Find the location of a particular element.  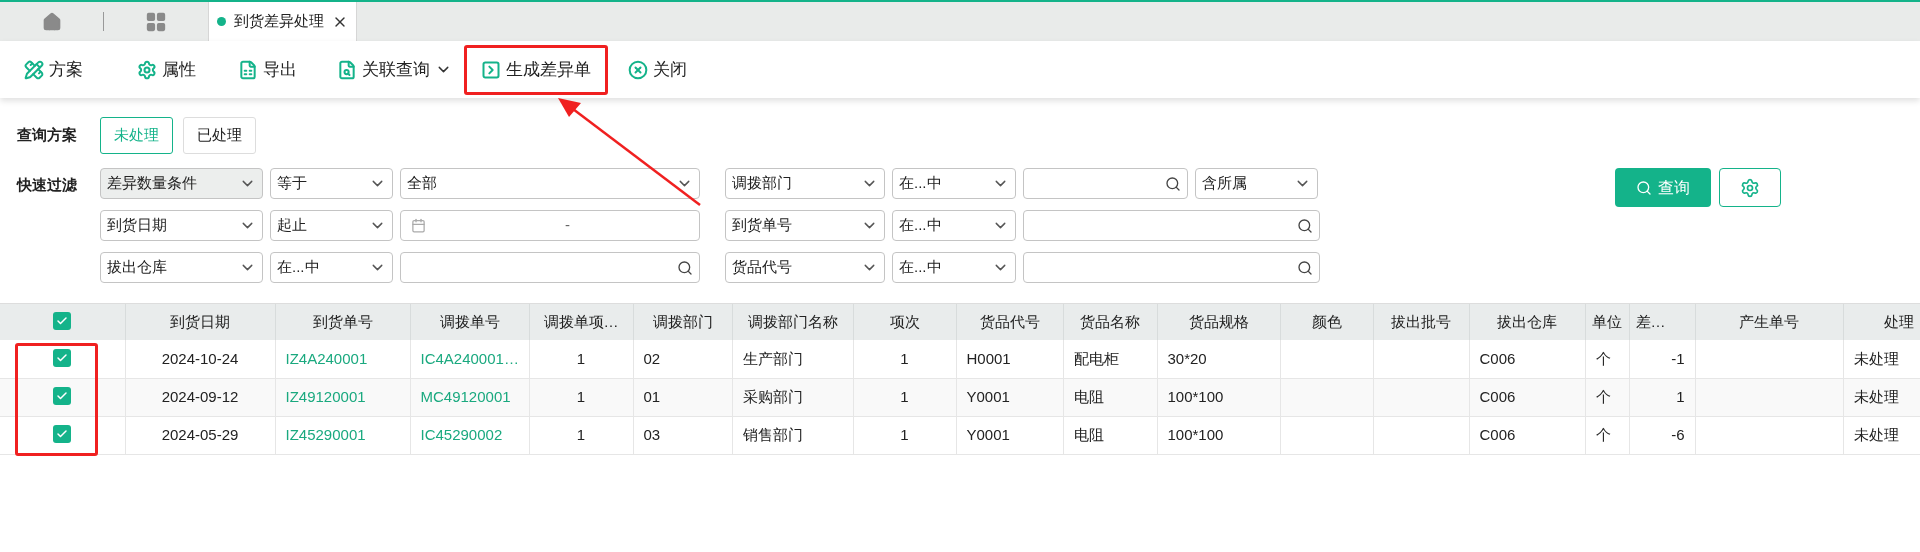

chevron-square-icon is located at coordinates (491, 69).